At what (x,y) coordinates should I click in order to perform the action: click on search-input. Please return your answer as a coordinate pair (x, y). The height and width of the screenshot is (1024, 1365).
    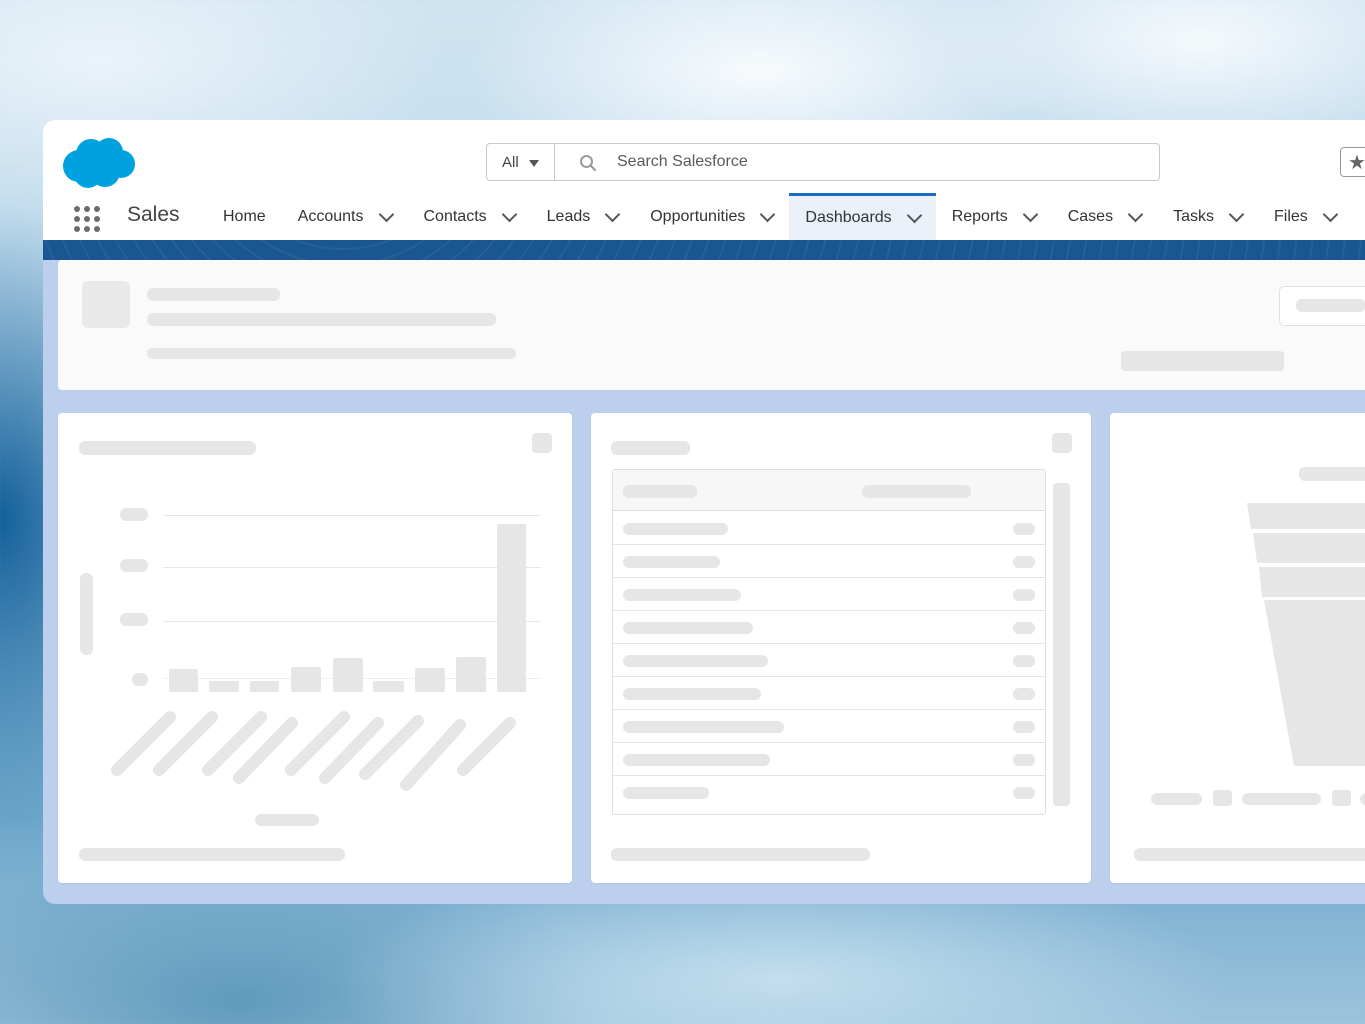
    Looking at the image, I should click on (877, 162).